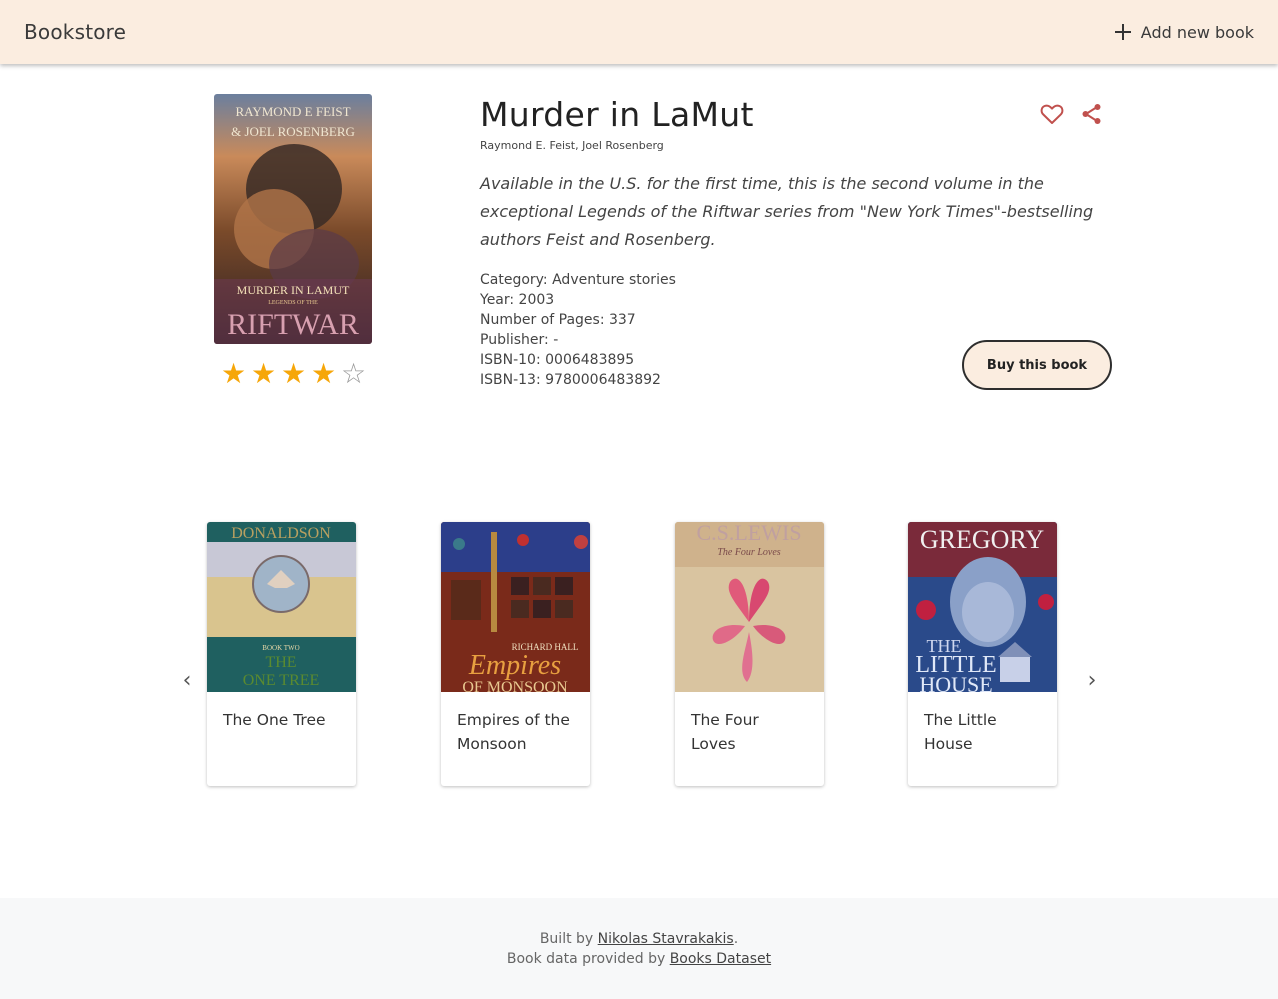 The image size is (1278, 999). What do you see at coordinates (281, 680) in the screenshot?
I see `cover-text: ONE TREE` at bounding box center [281, 680].